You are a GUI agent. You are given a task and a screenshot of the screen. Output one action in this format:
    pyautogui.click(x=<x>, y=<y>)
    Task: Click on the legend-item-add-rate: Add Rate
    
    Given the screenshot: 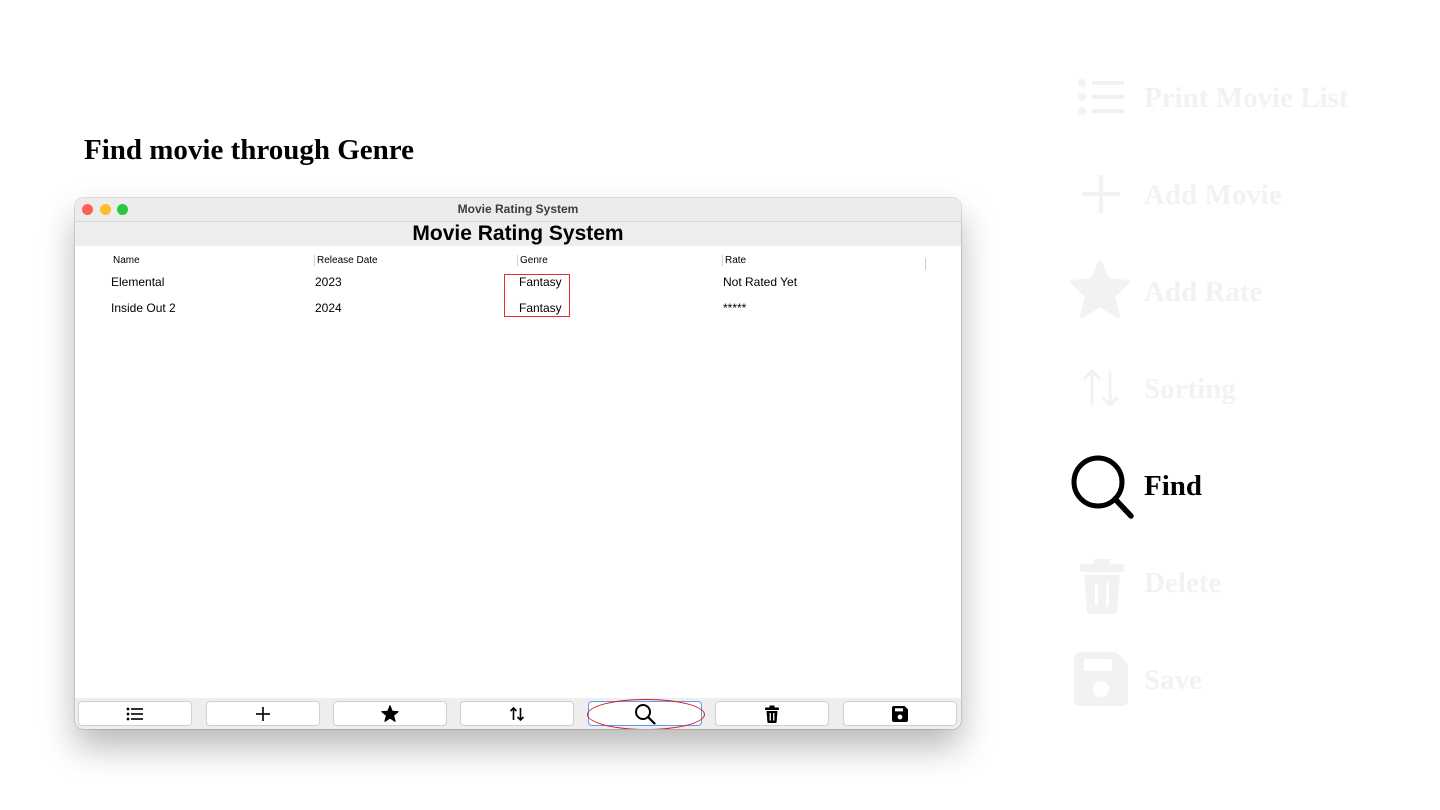 What is the action you would take?
    pyautogui.click(x=1233, y=293)
    